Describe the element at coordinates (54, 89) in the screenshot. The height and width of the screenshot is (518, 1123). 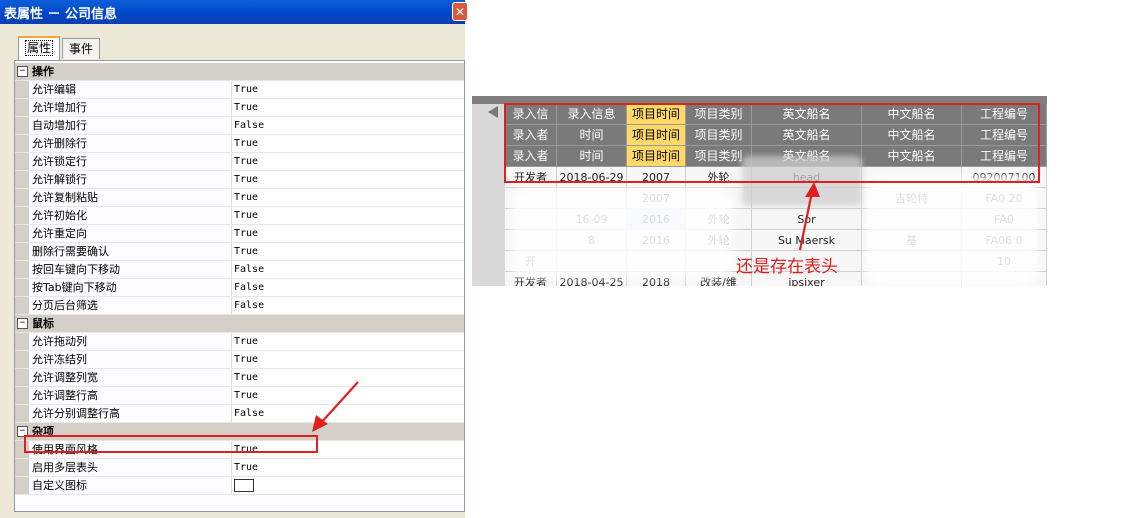
I see `property-name: 允许编辑` at that location.